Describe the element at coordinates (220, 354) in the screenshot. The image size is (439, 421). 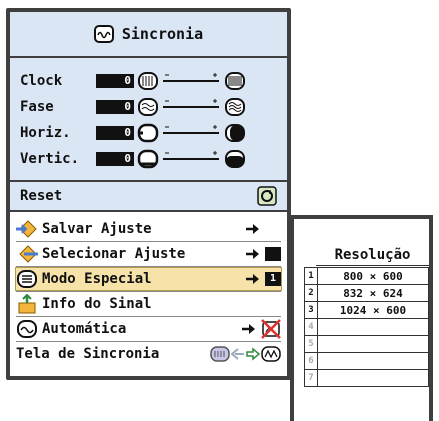
I see `sync-screen-icon` at that location.